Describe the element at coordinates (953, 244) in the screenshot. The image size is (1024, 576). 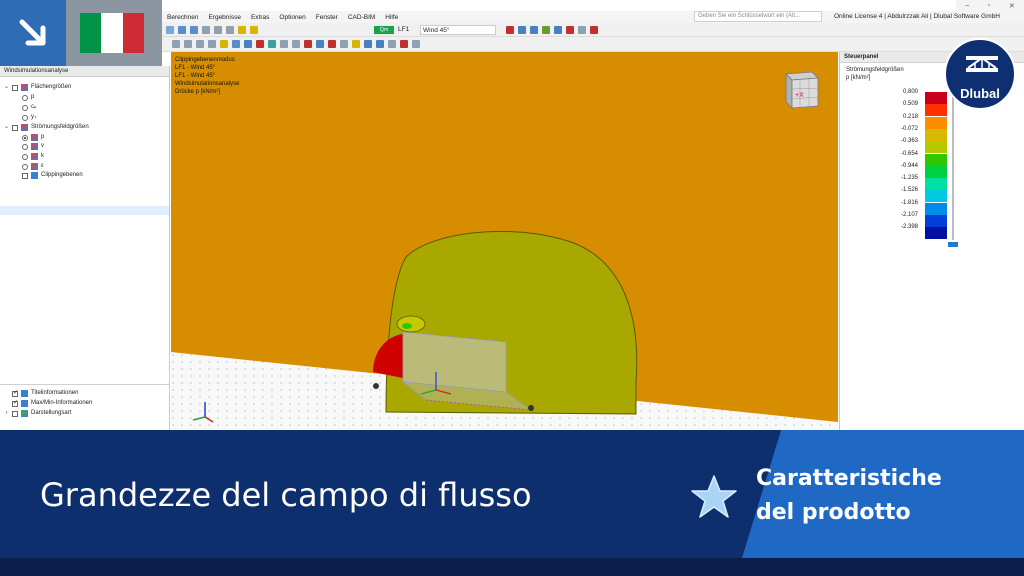
I see `legend-slider-handle` at that location.